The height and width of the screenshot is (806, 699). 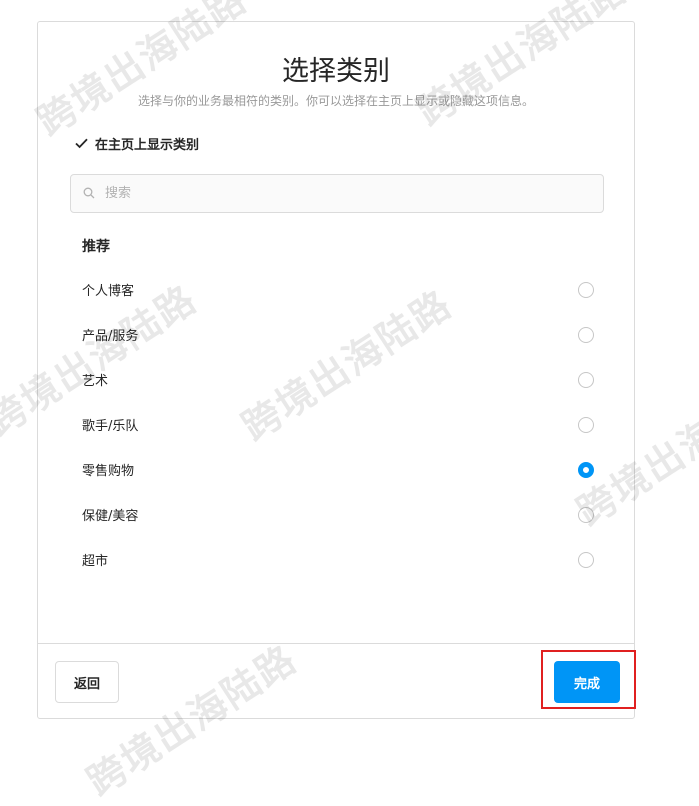 I want to click on category-label: 保健/美容, so click(x=110, y=516).